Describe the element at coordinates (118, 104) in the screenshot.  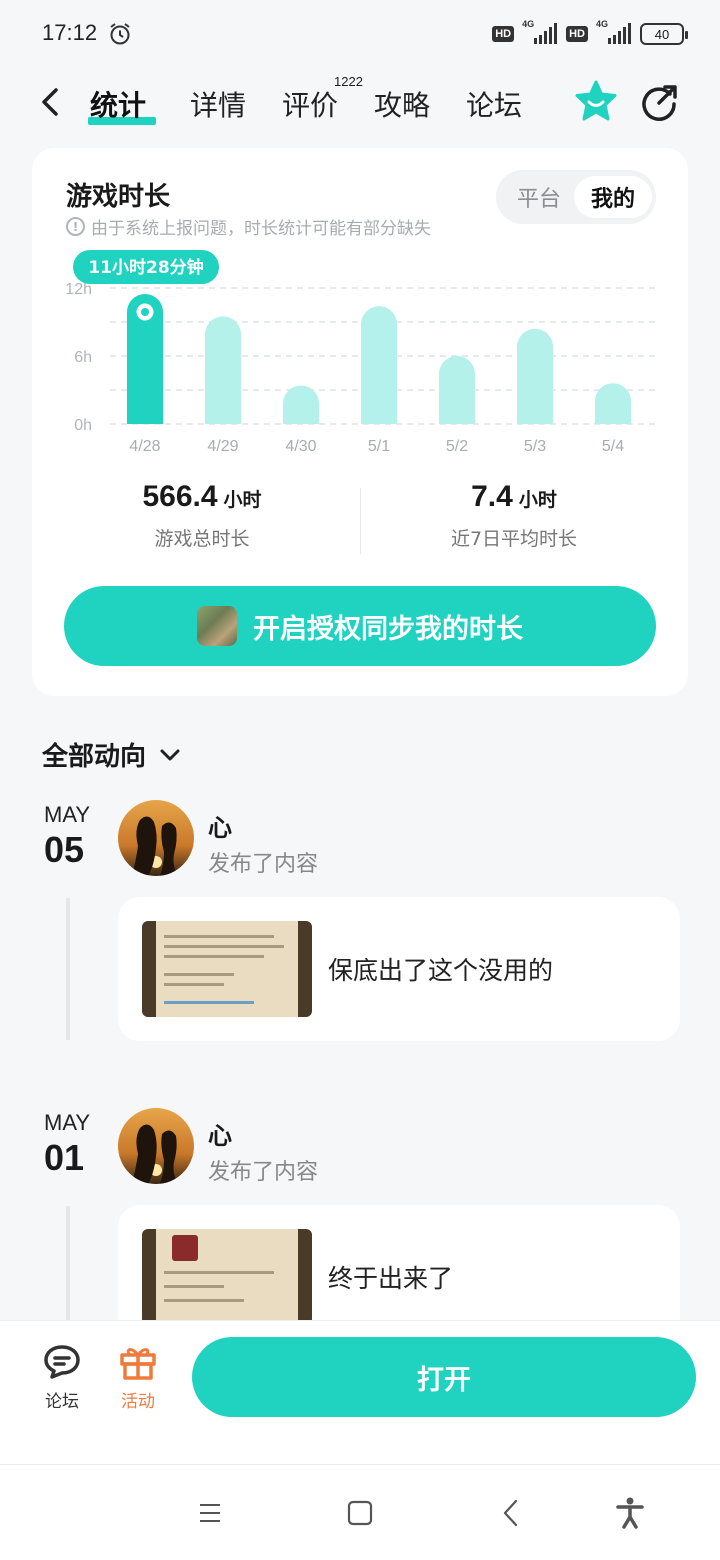
I see `tab-stats: 统计` at that location.